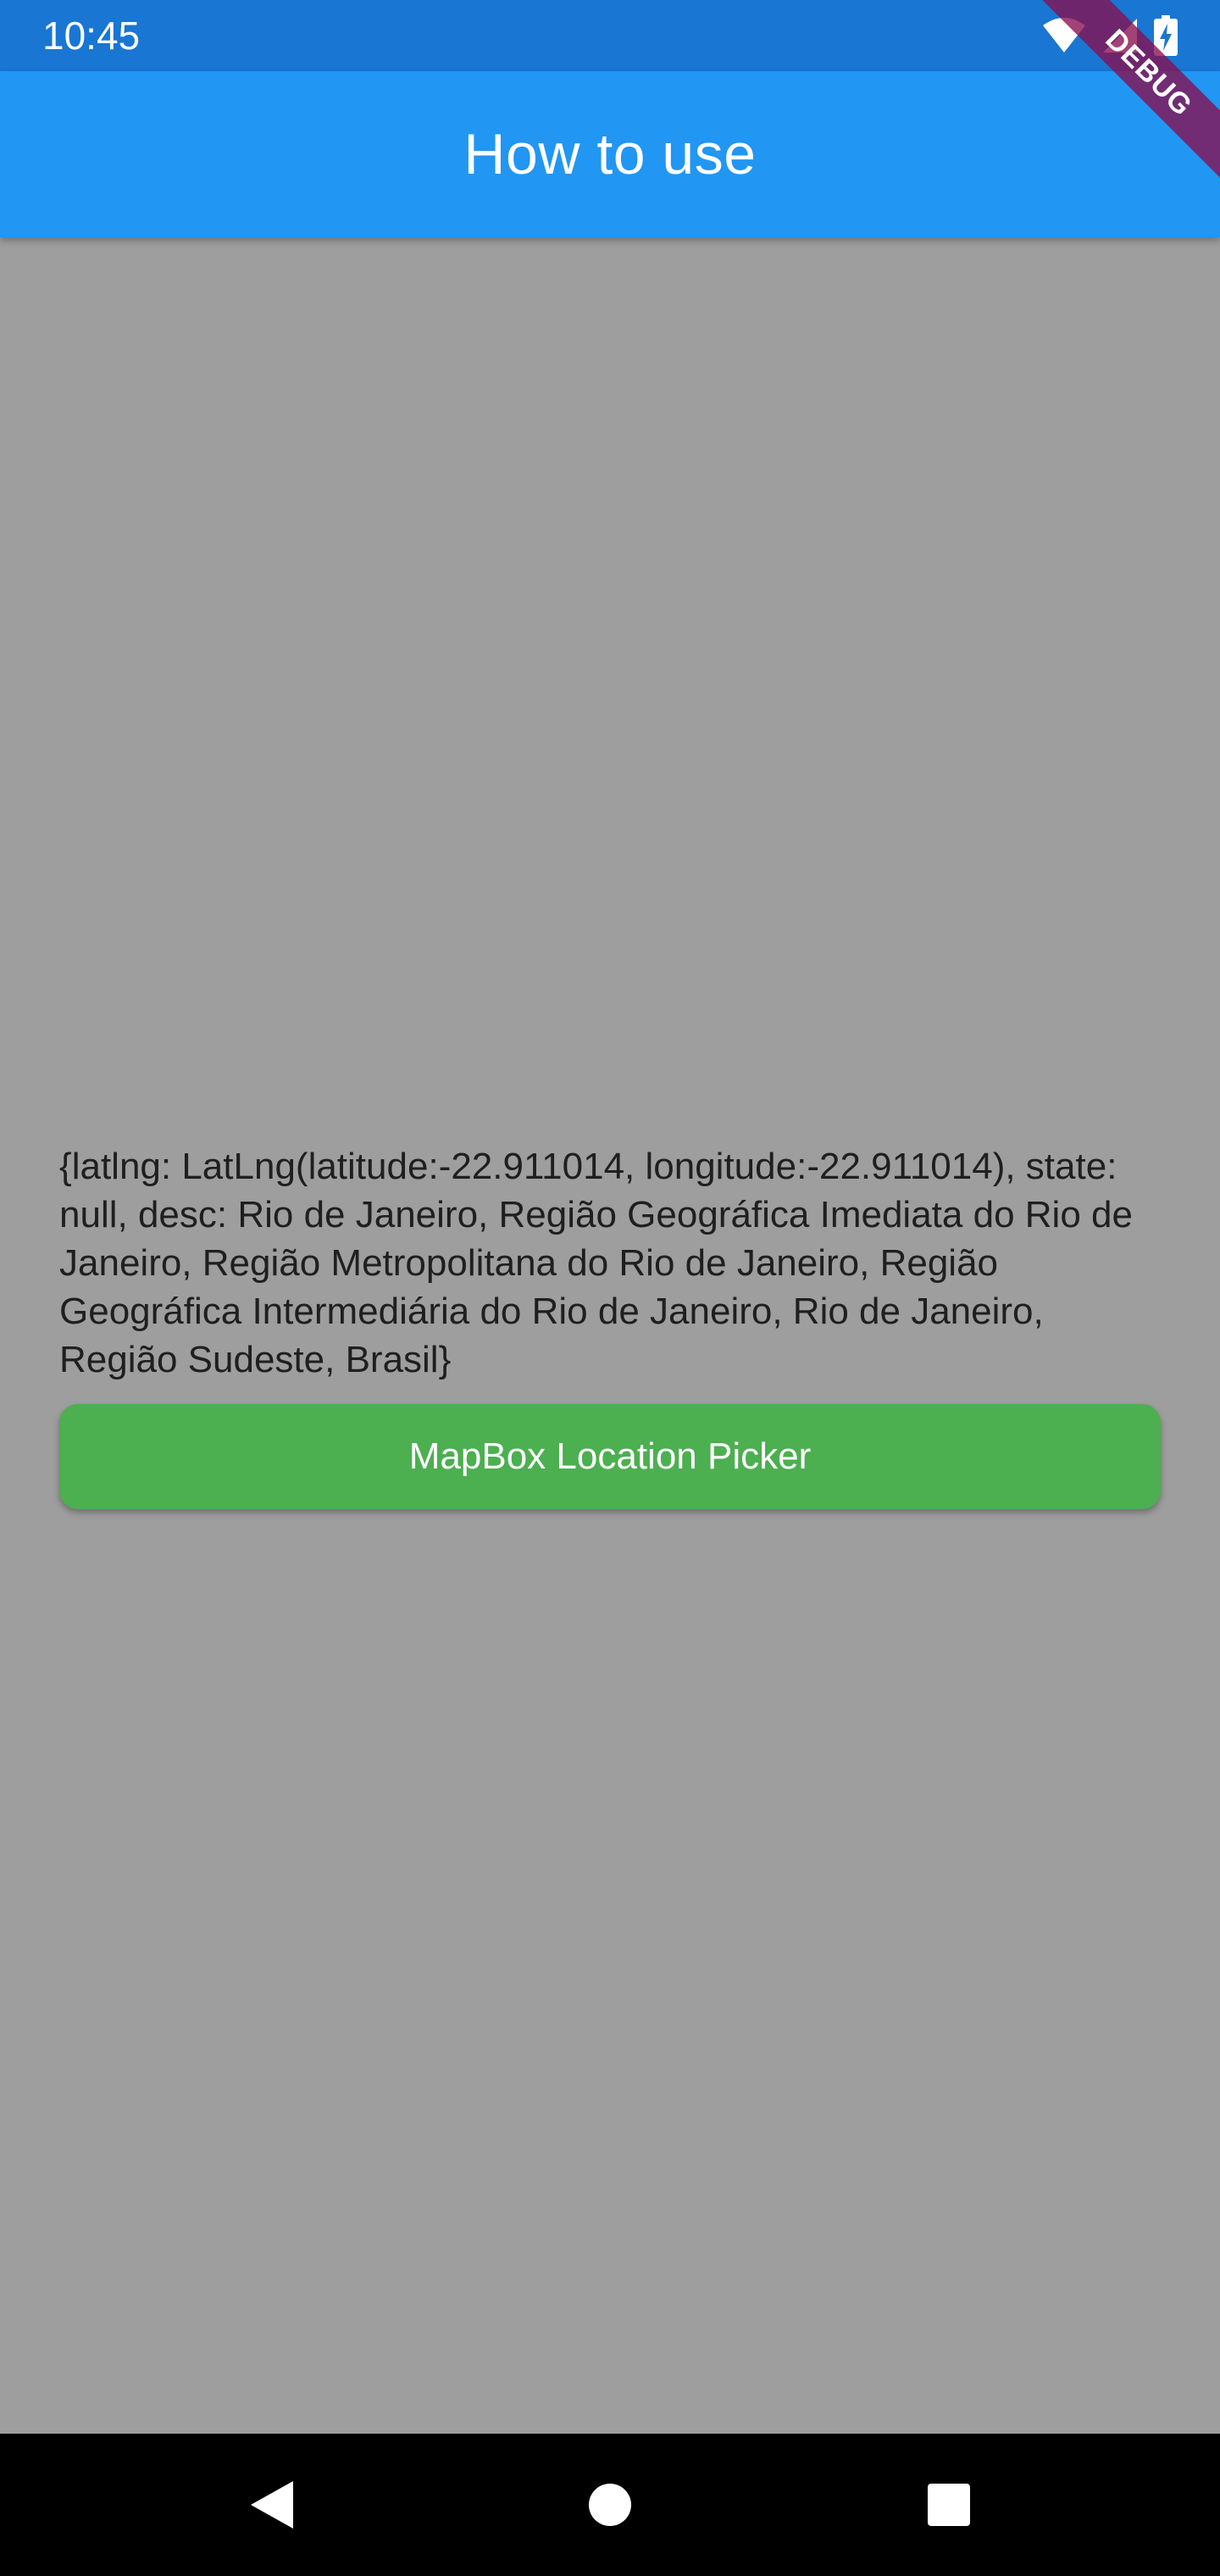  What do you see at coordinates (610, 35) in the screenshot?
I see `status-bar: 10:45` at bounding box center [610, 35].